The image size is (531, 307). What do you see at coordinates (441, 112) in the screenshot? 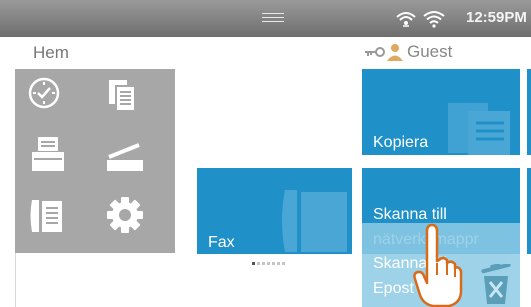
I see `tile-copy: Kopiera` at bounding box center [441, 112].